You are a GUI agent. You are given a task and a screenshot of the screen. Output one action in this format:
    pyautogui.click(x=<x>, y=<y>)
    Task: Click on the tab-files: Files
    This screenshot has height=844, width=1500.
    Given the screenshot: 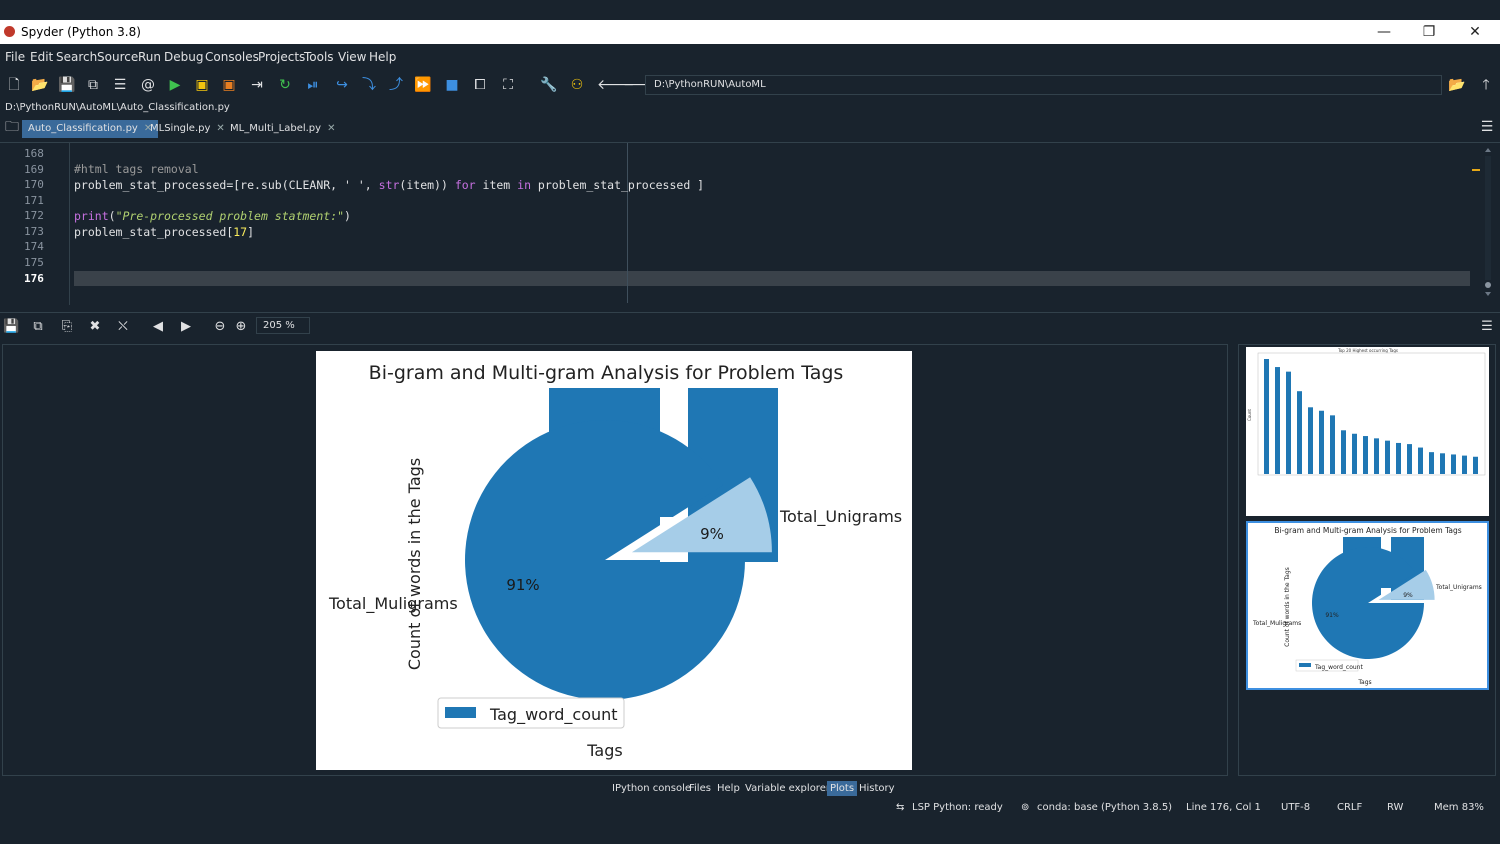 What is the action you would take?
    pyautogui.click(x=700, y=788)
    